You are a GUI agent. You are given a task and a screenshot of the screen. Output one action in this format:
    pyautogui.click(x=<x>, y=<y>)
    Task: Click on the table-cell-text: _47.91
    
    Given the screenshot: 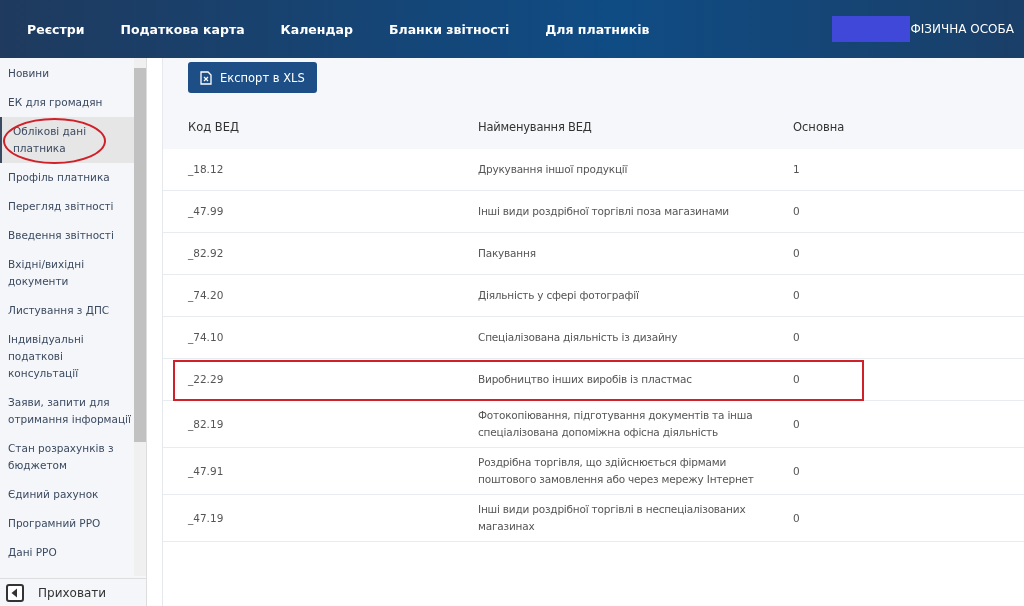 What is the action you would take?
    pyautogui.click(x=206, y=471)
    